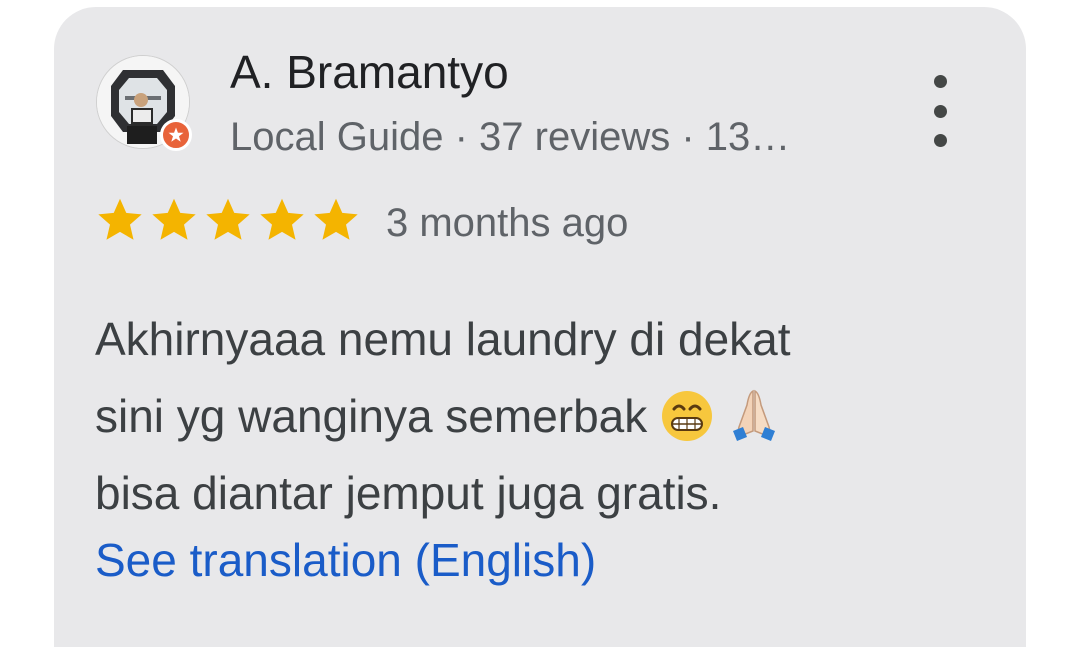 Image resolution: width=1079 pixels, height=647 pixels. What do you see at coordinates (687, 415) in the screenshot?
I see `grinning-face-emoji` at bounding box center [687, 415].